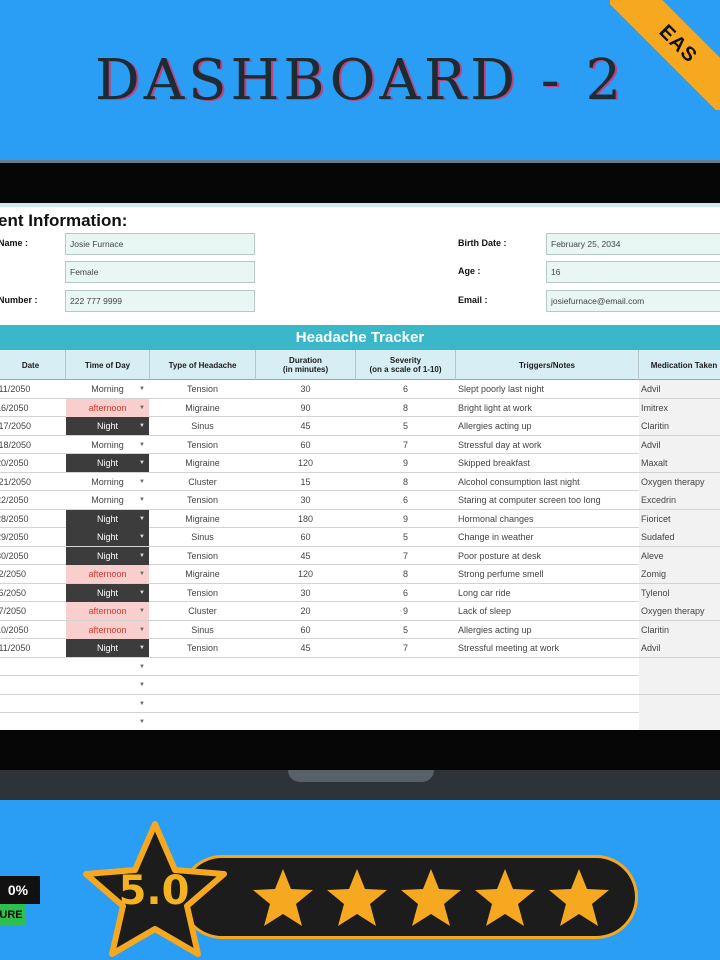  What do you see at coordinates (679, 426) in the screenshot?
I see `medication-cell: Claritin` at bounding box center [679, 426].